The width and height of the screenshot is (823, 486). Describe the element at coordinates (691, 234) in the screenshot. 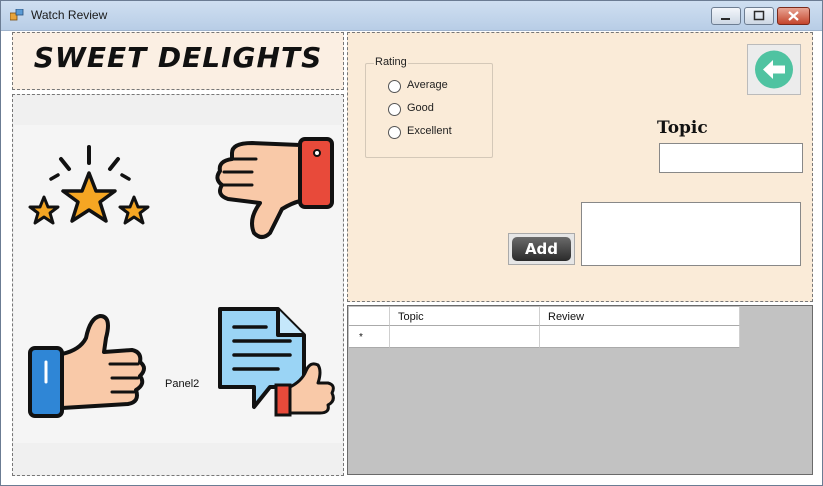

I see `review-input` at that location.